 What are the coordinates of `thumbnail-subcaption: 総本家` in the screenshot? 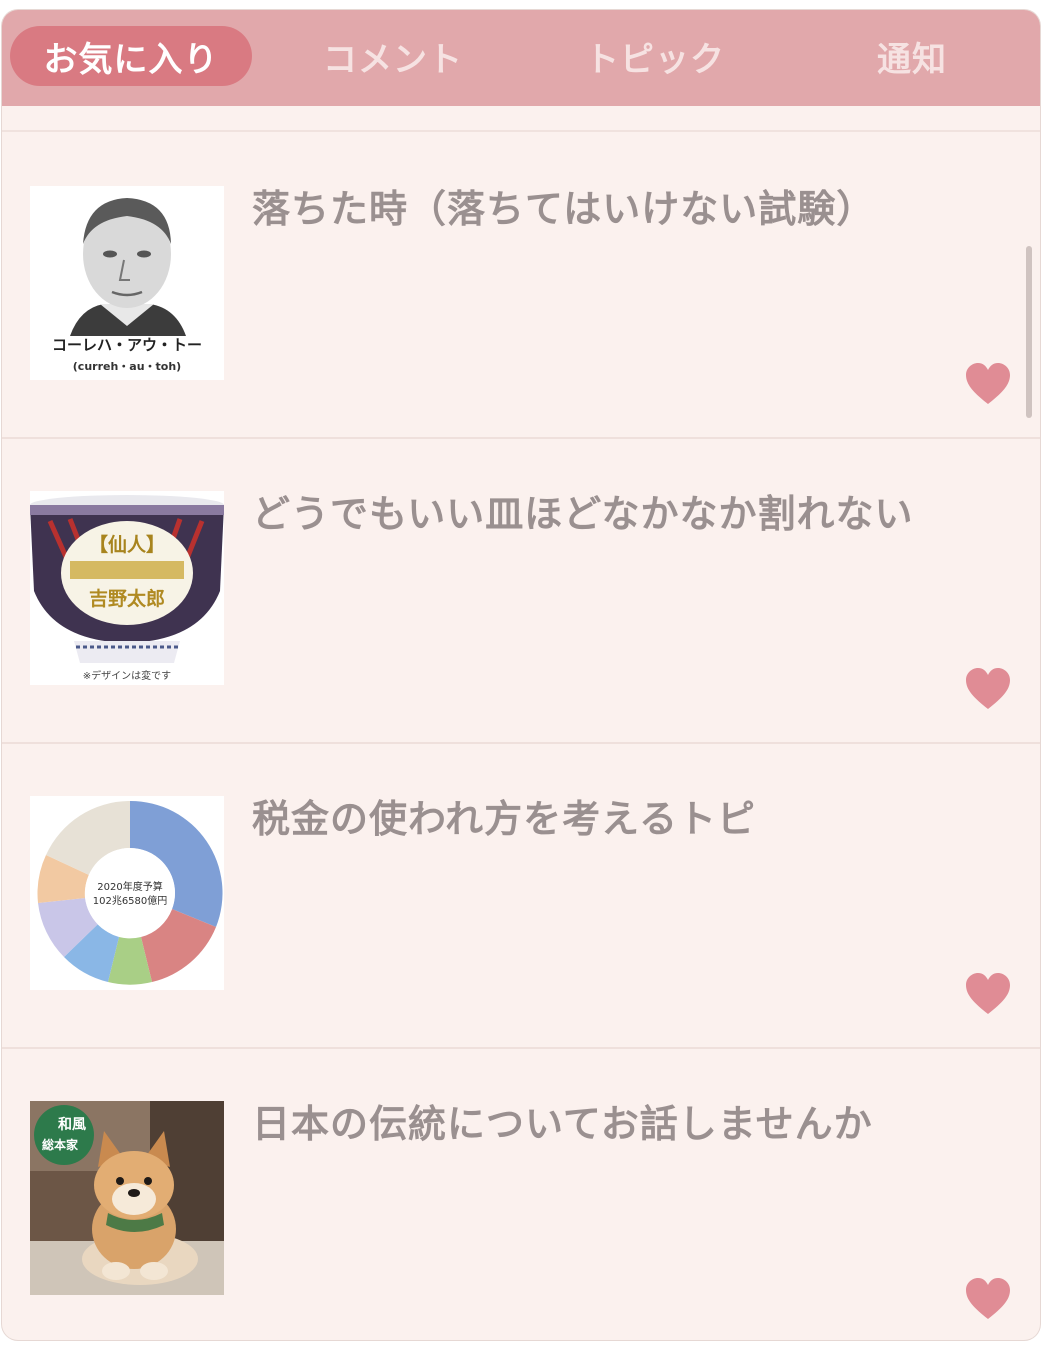 It's located at (60, 1144).